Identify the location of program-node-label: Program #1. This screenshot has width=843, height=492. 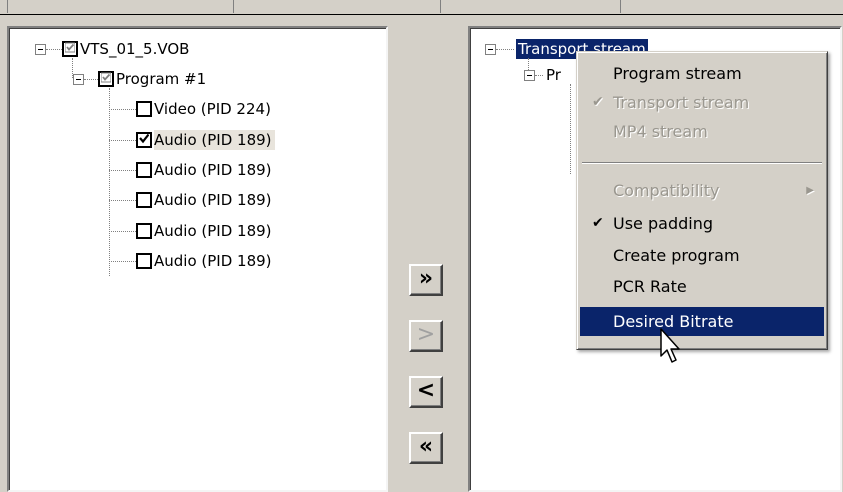
(161, 79).